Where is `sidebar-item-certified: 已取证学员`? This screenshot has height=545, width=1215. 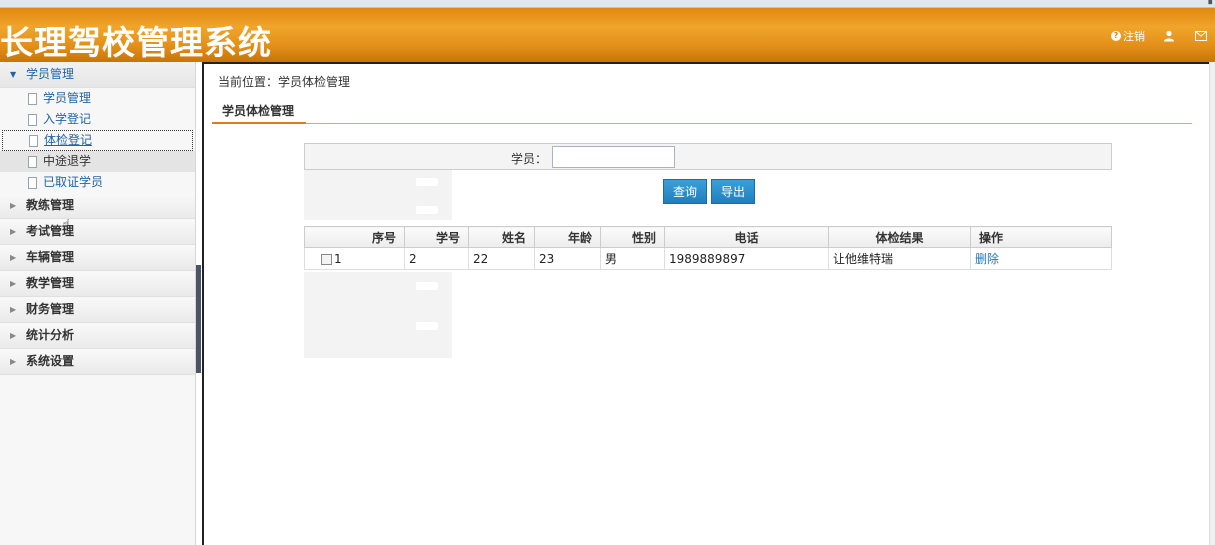 sidebar-item-certified: 已取证学员 is located at coordinates (97, 182).